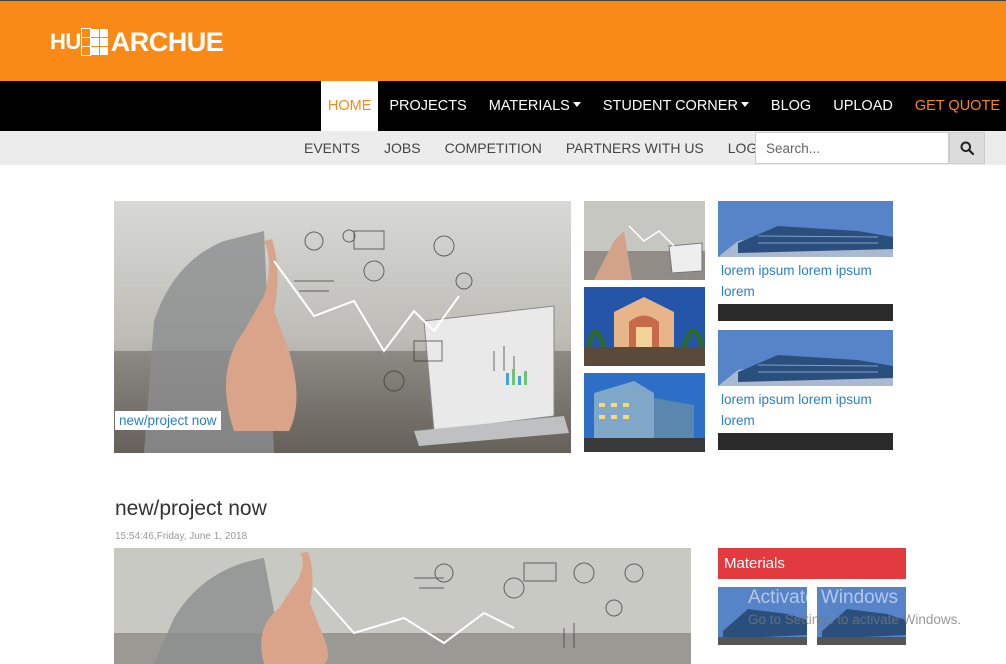 Image resolution: width=1006 pixels, height=664 pixels. I want to click on post-title: new/project now, so click(191, 509).